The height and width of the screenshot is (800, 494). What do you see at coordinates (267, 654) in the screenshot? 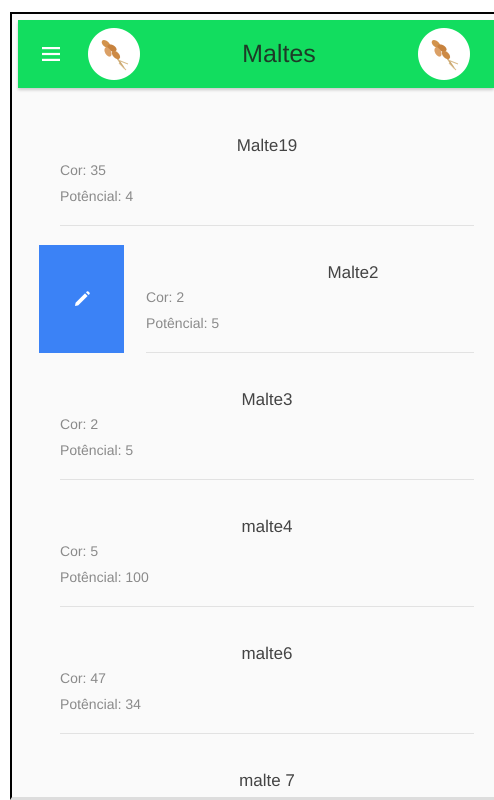
I see `malt-name: malte6` at bounding box center [267, 654].